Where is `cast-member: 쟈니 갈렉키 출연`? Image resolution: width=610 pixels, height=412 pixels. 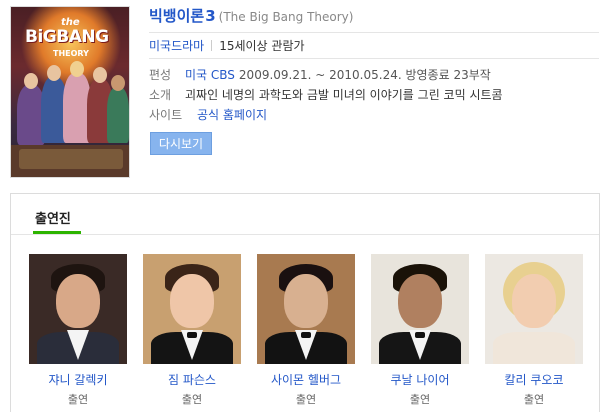 cast-member: 쟈니 갈렉키 출연 is located at coordinates (78, 330).